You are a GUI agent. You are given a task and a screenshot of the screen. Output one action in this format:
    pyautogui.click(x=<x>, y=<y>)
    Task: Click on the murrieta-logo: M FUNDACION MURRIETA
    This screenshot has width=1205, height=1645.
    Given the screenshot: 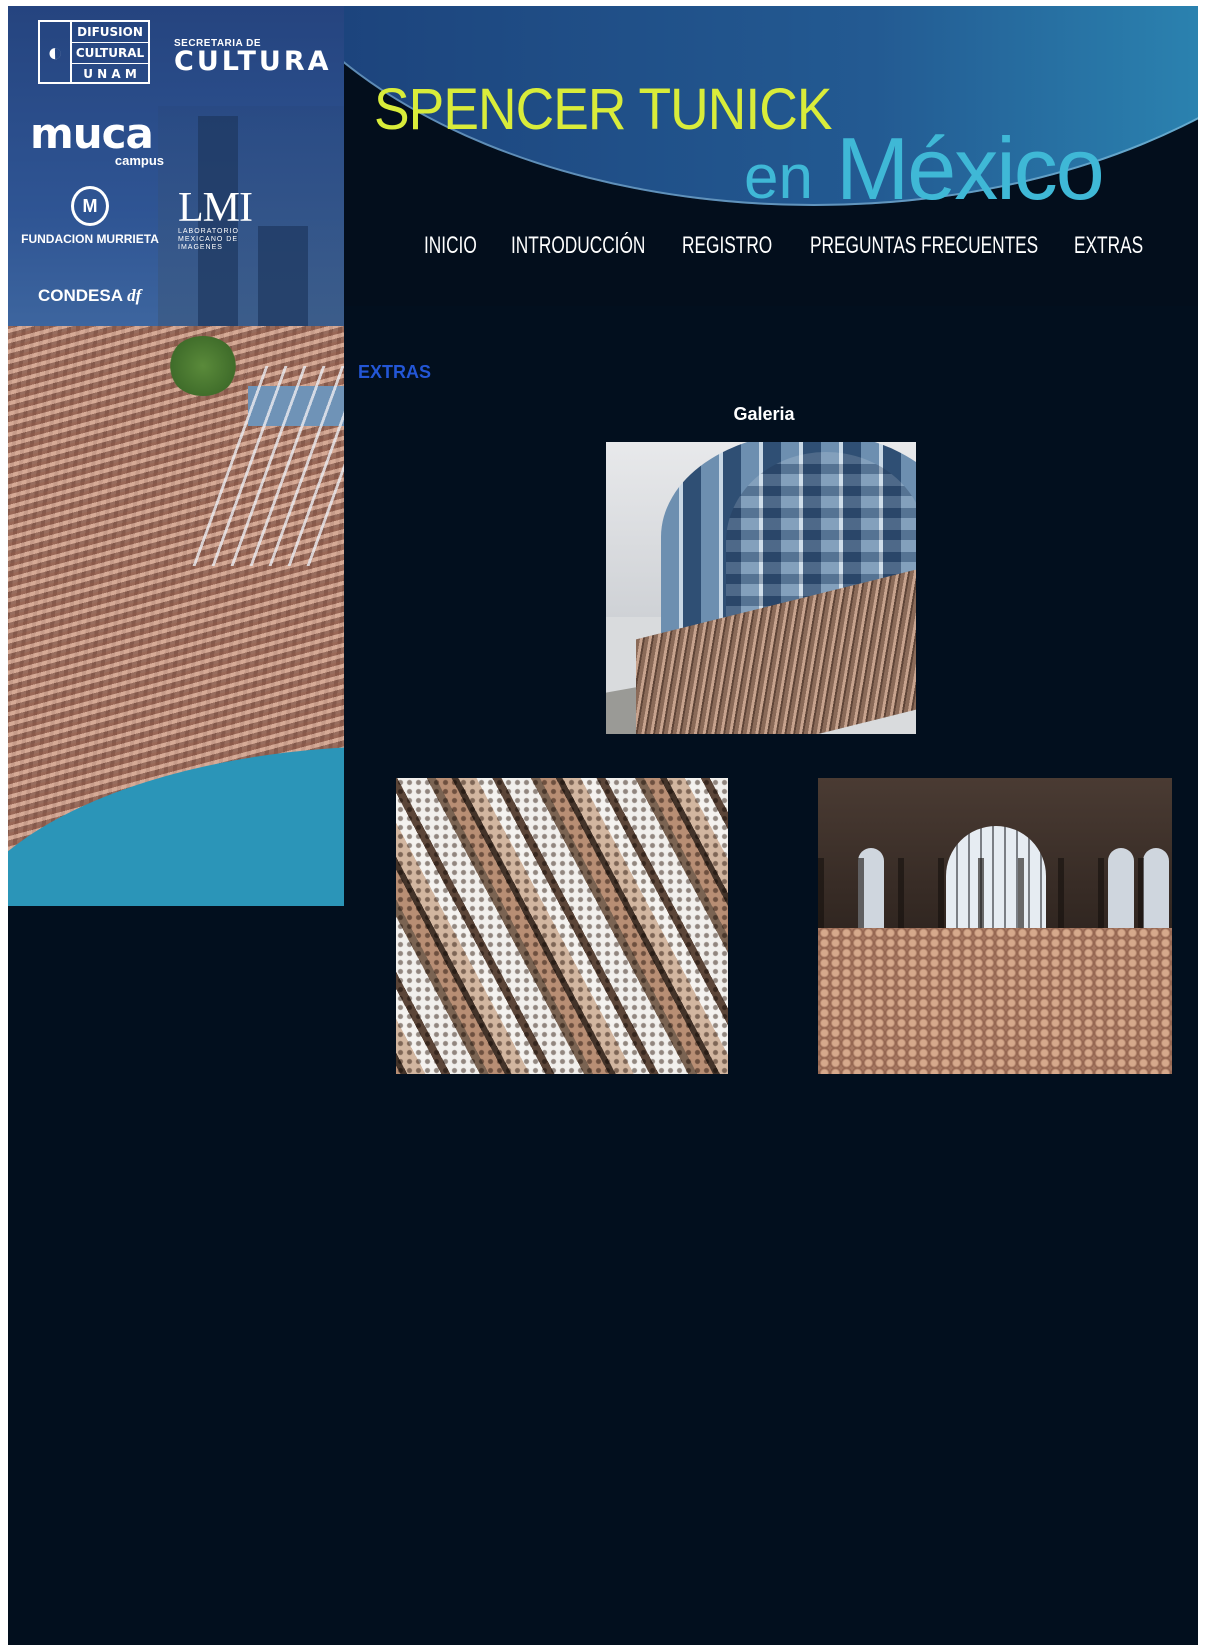 What is the action you would take?
    pyautogui.click(x=90, y=221)
    